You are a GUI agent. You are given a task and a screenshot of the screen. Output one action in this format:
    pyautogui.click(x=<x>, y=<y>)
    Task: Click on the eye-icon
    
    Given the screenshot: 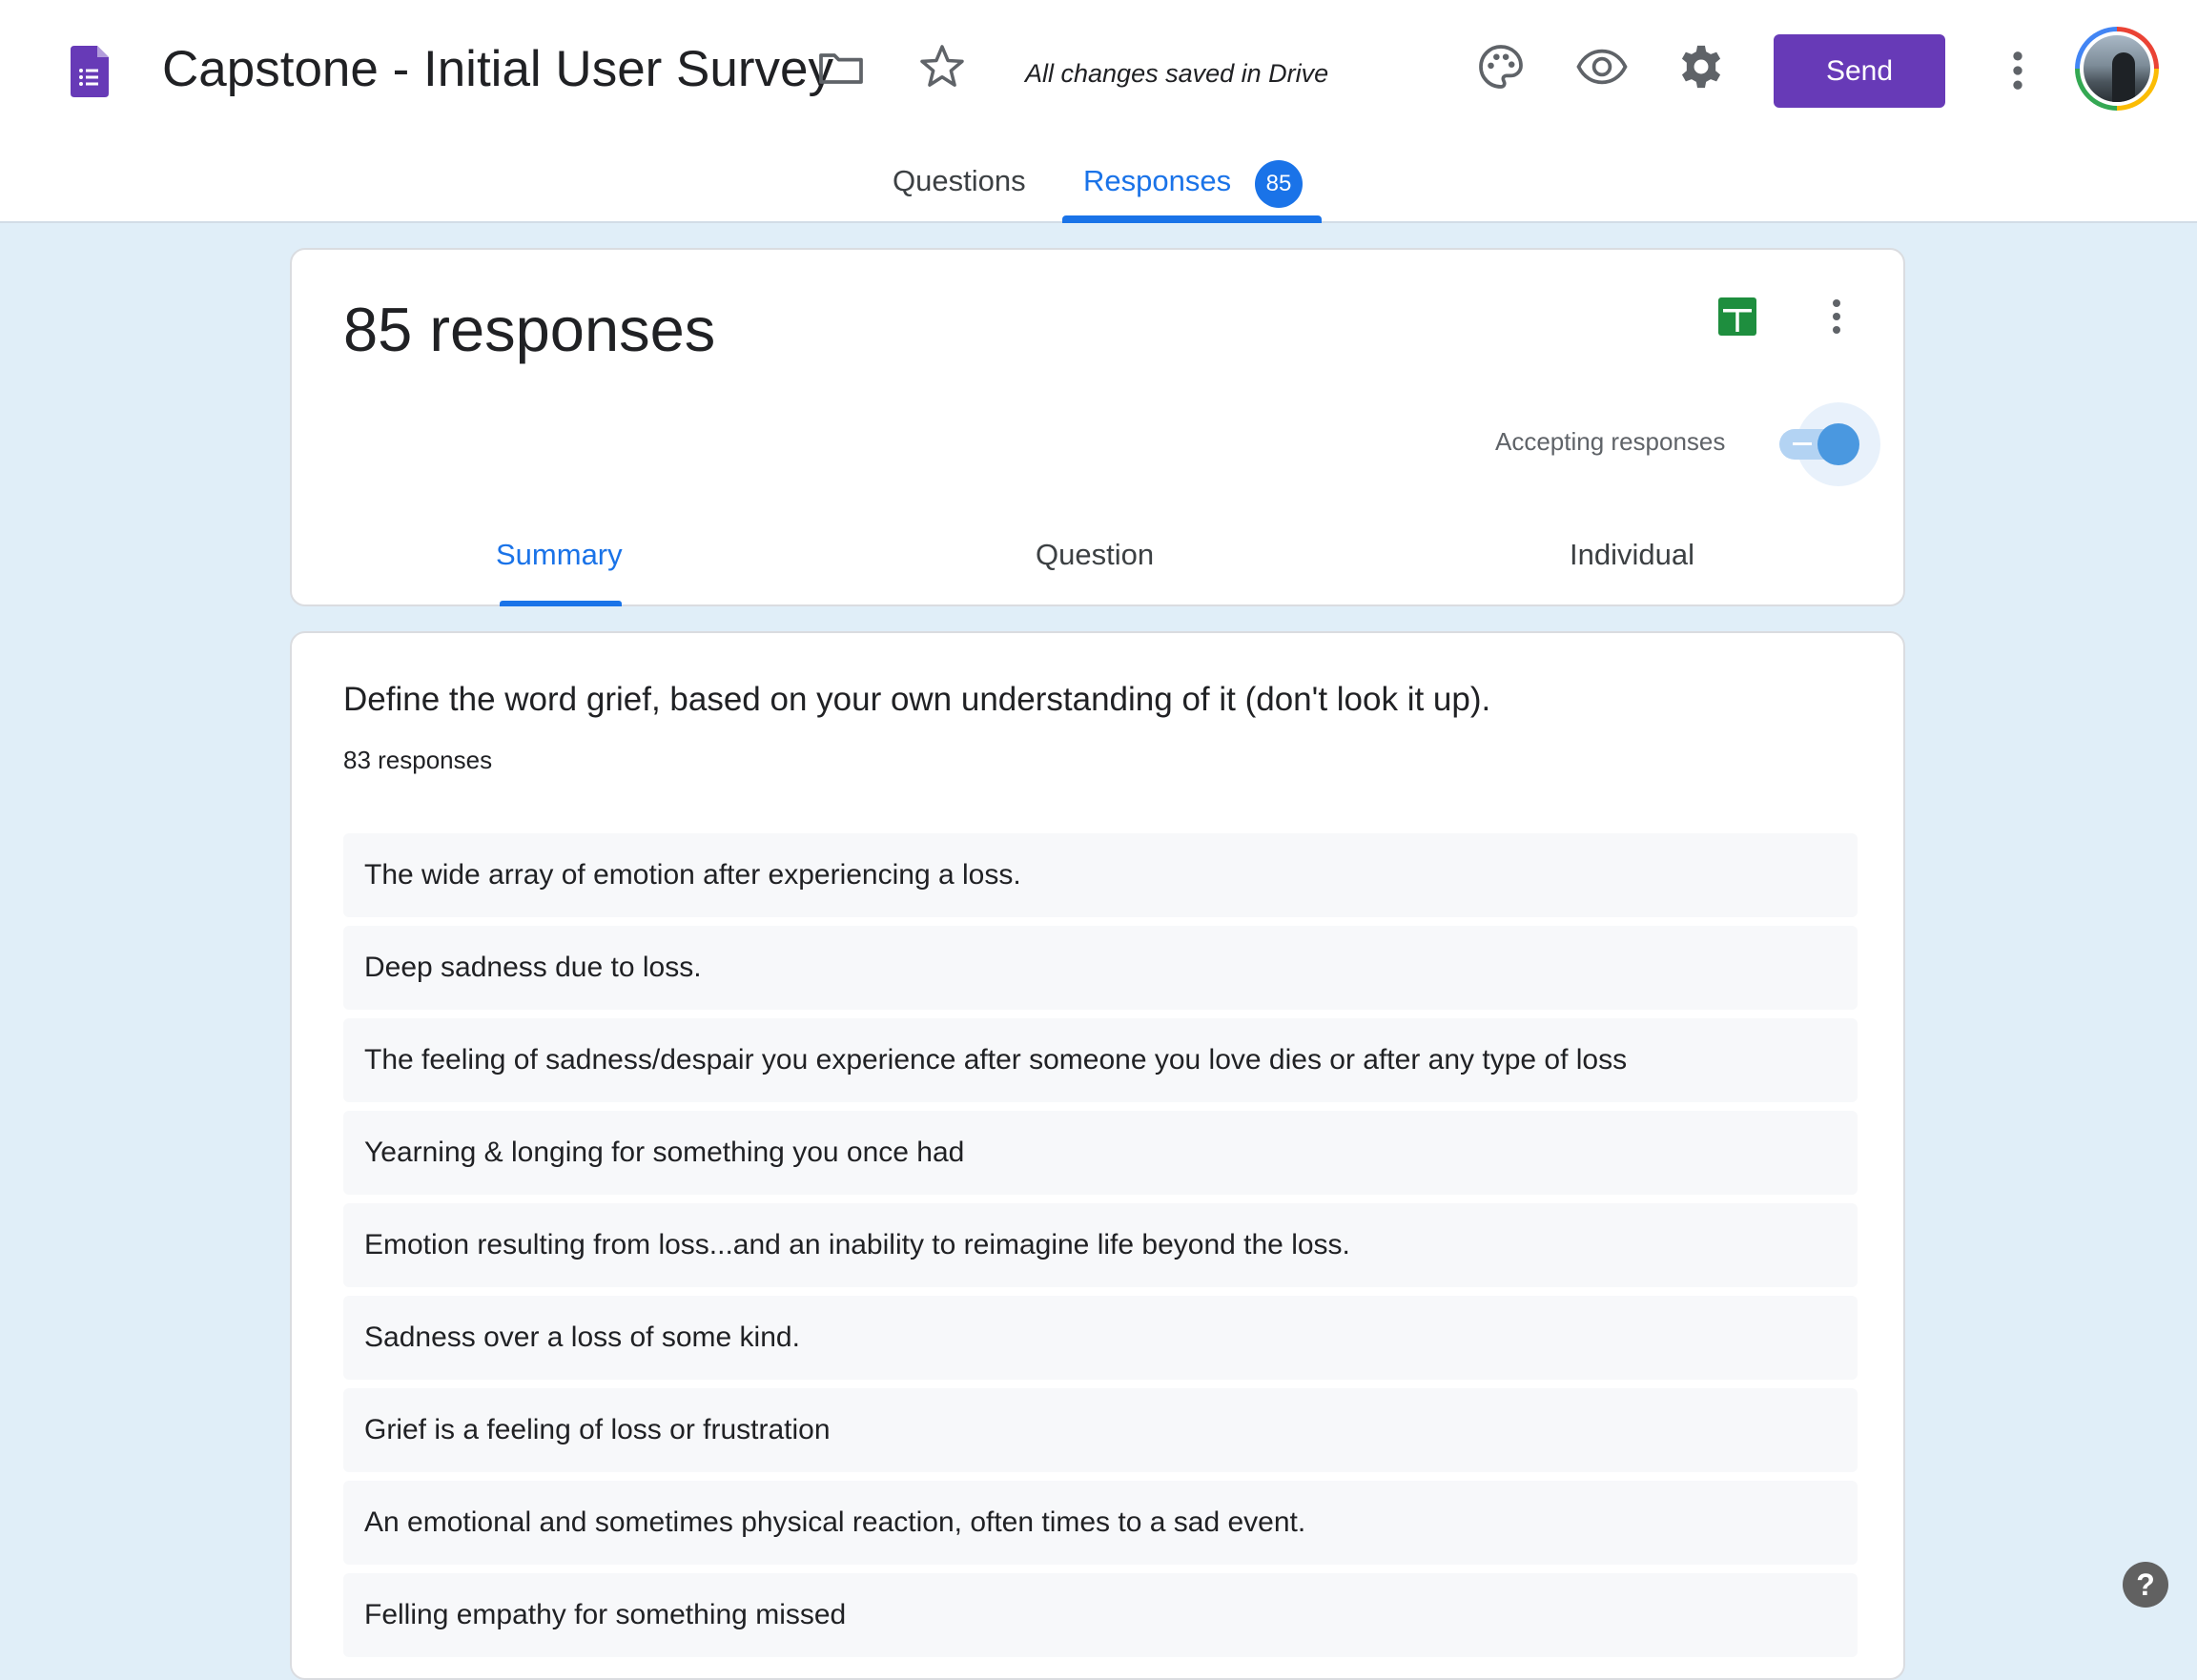 What is the action you would take?
    pyautogui.click(x=1602, y=66)
    